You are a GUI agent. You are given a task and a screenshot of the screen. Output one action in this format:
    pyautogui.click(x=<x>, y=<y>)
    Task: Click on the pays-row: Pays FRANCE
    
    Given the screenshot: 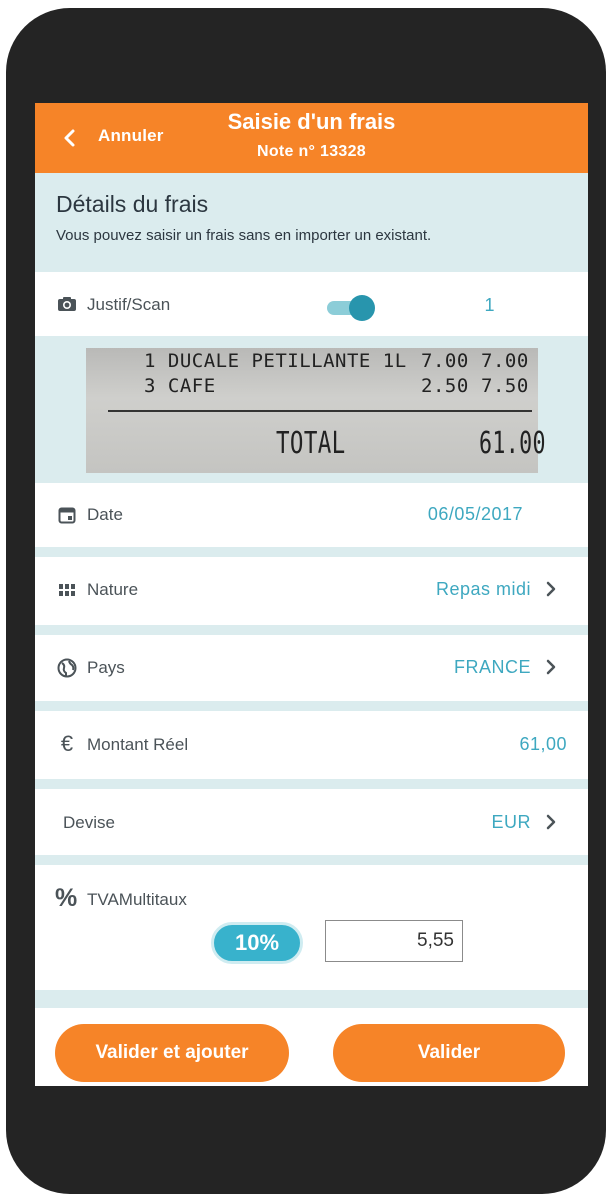 What is the action you would take?
    pyautogui.click(x=311, y=668)
    